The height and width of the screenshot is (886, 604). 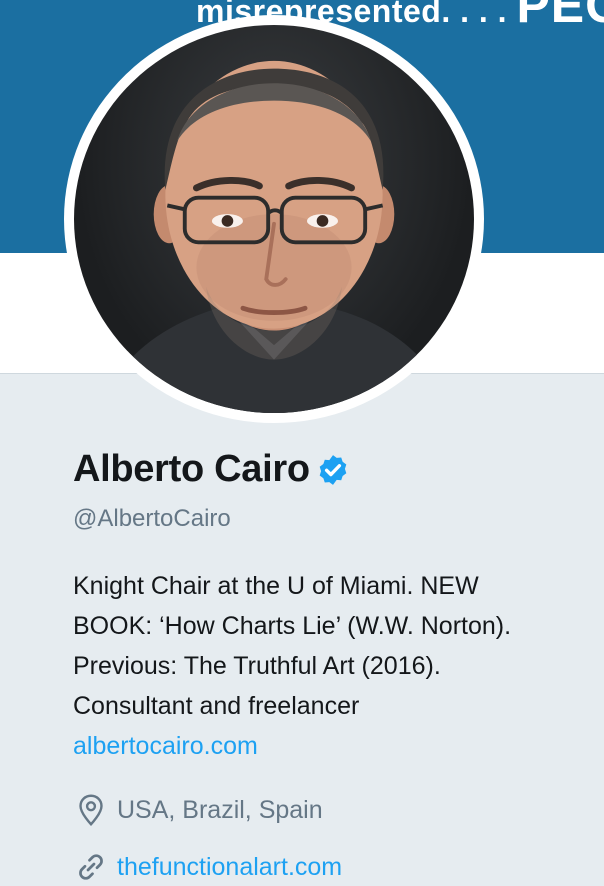 What do you see at coordinates (91, 867) in the screenshot?
I see `link-icon` at bounding box center [91, 867].